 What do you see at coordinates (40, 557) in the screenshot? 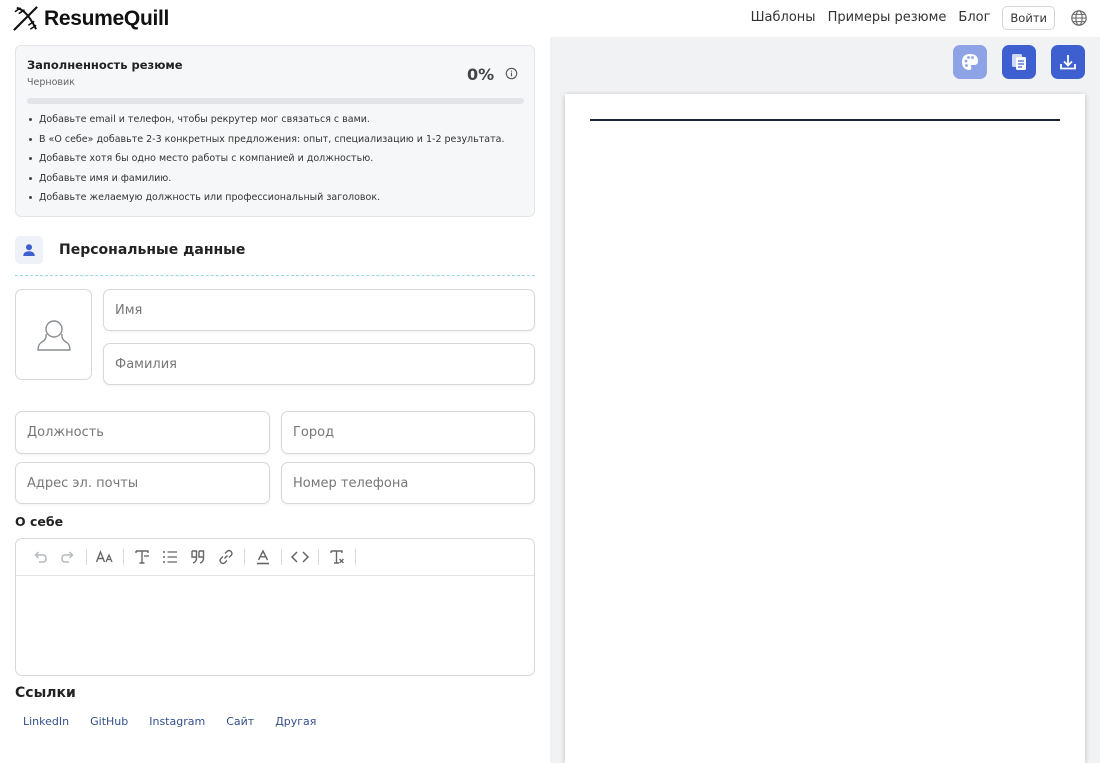
I see `undo-icon` at bounding box center [40, 557].